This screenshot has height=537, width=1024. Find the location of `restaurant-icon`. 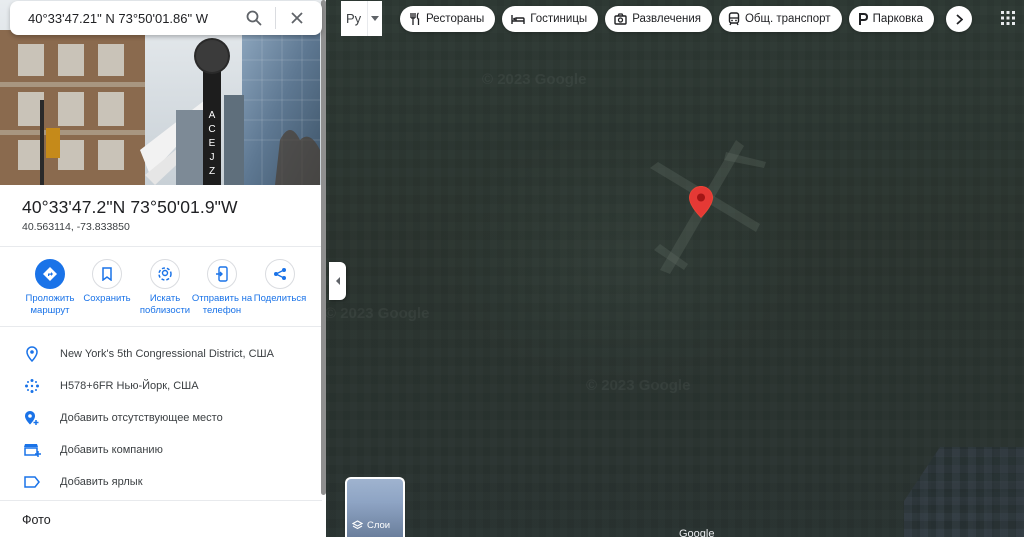

restaurant-icon is located at coordinates (415, 19).